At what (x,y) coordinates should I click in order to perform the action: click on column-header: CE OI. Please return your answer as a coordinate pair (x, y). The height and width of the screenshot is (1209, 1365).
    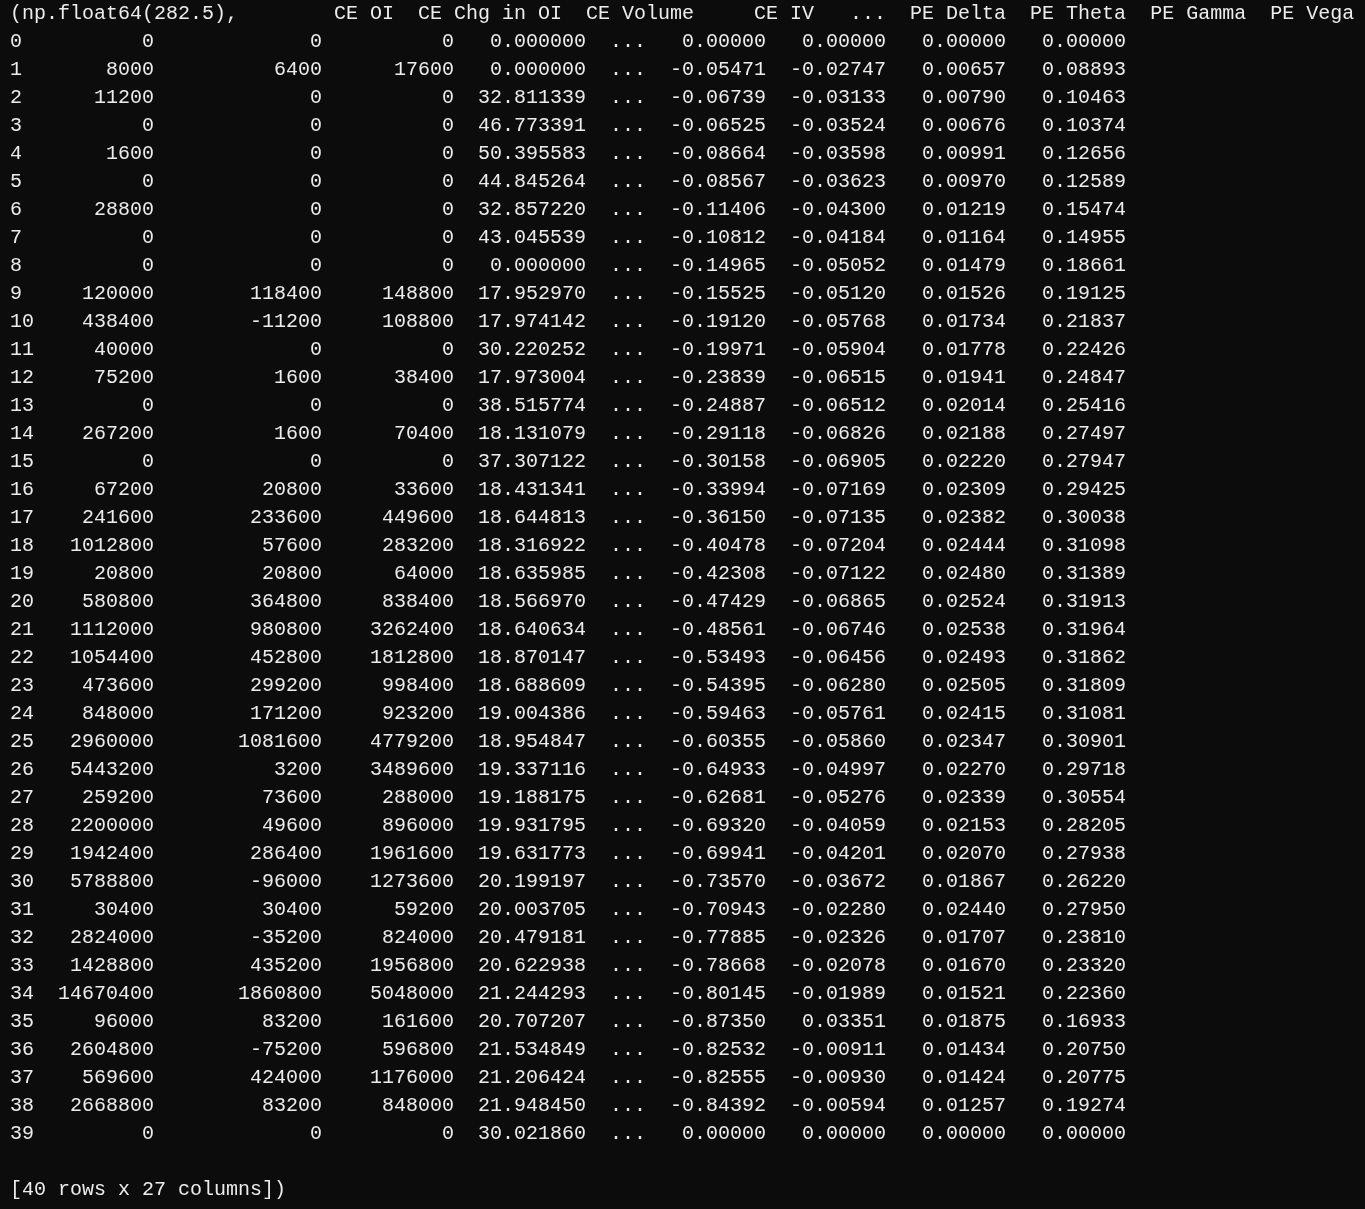
    Looking at the image, I should click on (364, 14).